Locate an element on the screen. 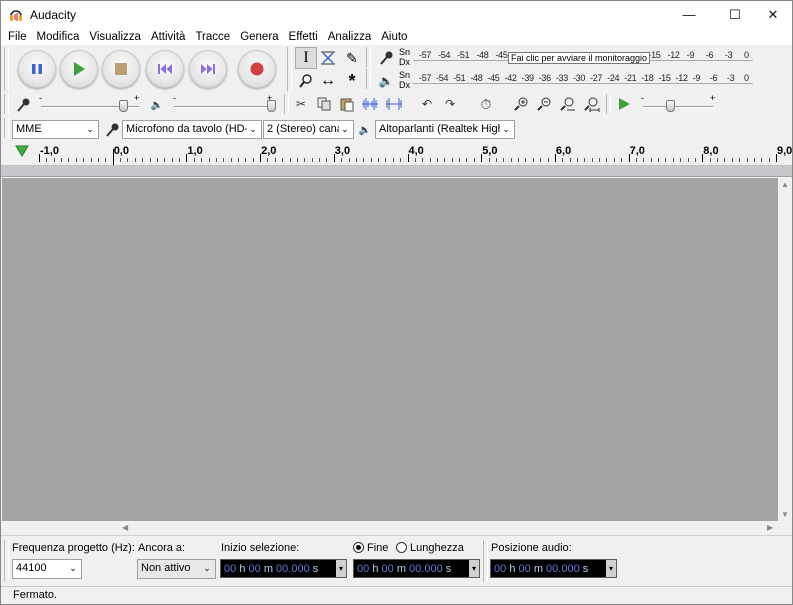 Image resolution: width=793 pixels, height=605 pixels. meter-scale-label: -21 is located at coordinates (630, 78).